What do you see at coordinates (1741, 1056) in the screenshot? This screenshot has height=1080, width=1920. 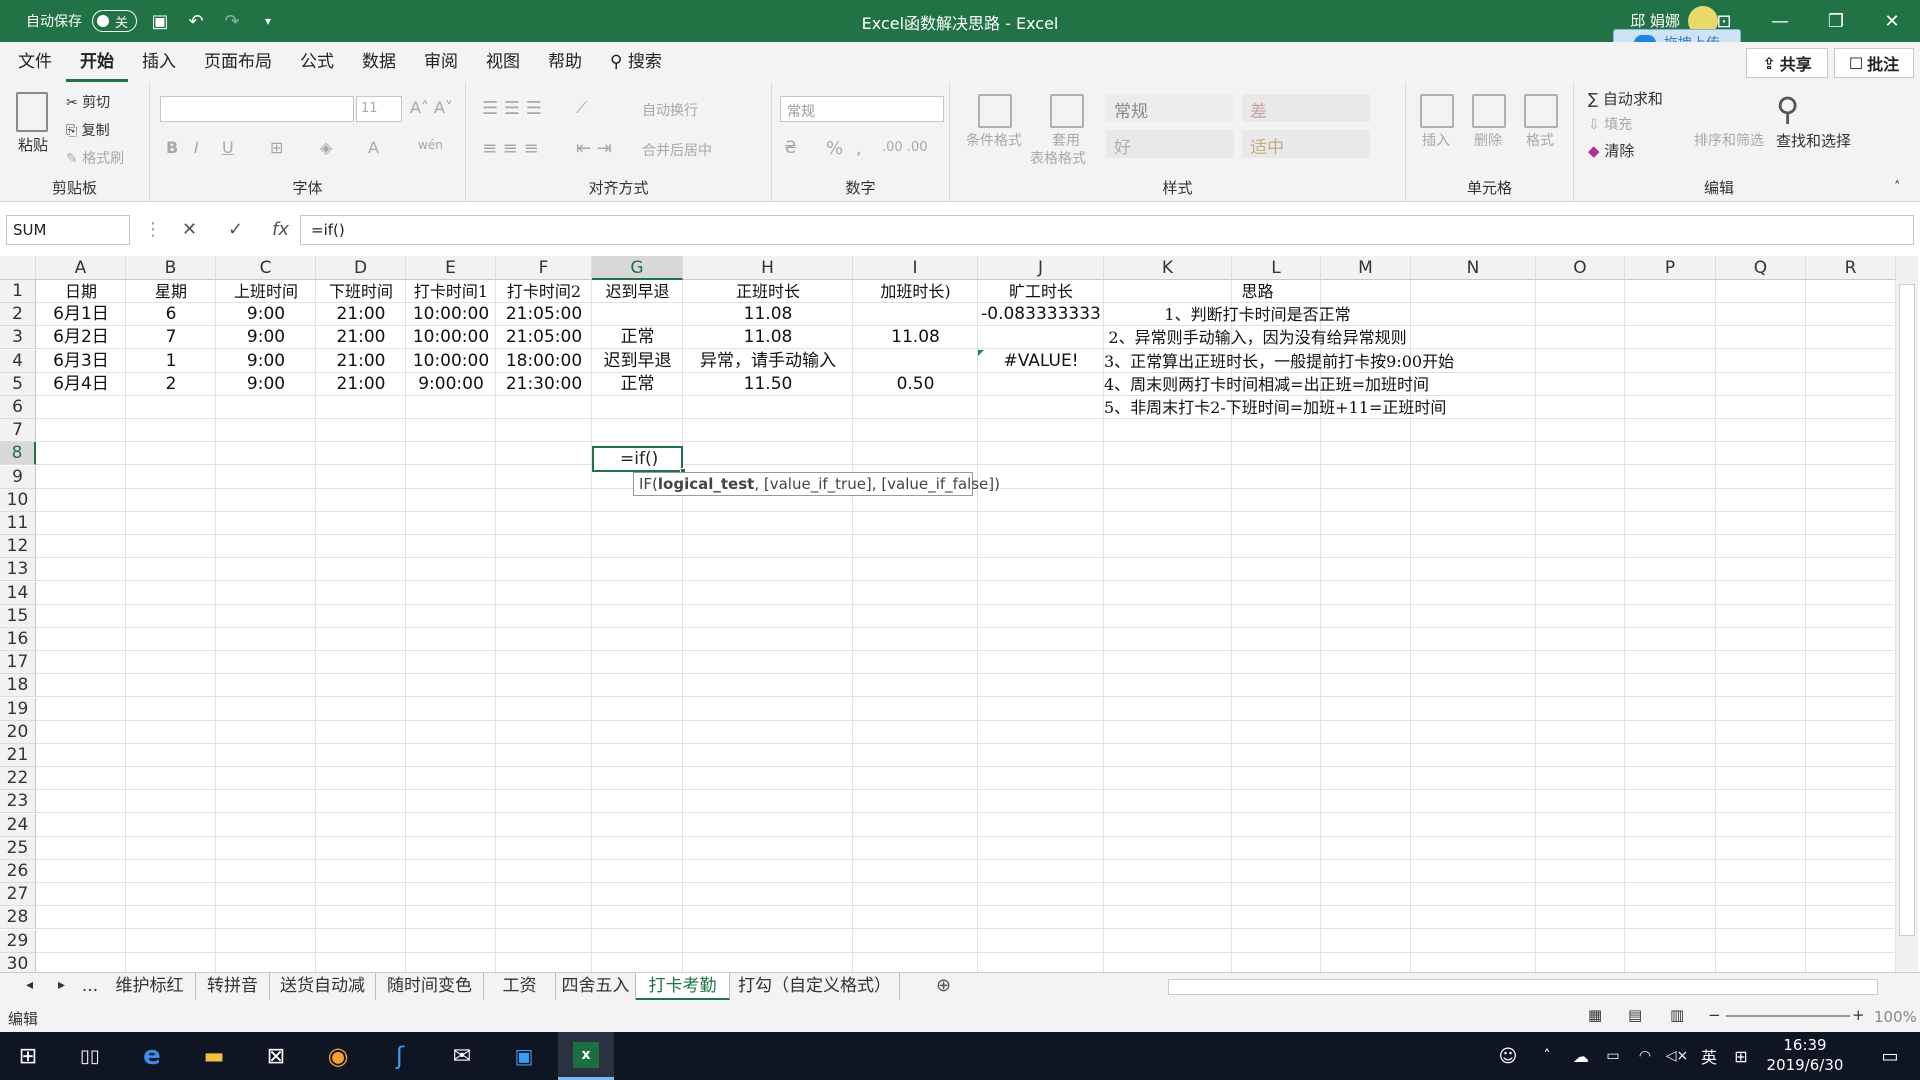 I see `ime-icon: ⊞` at bounding box center [1741, 1056].